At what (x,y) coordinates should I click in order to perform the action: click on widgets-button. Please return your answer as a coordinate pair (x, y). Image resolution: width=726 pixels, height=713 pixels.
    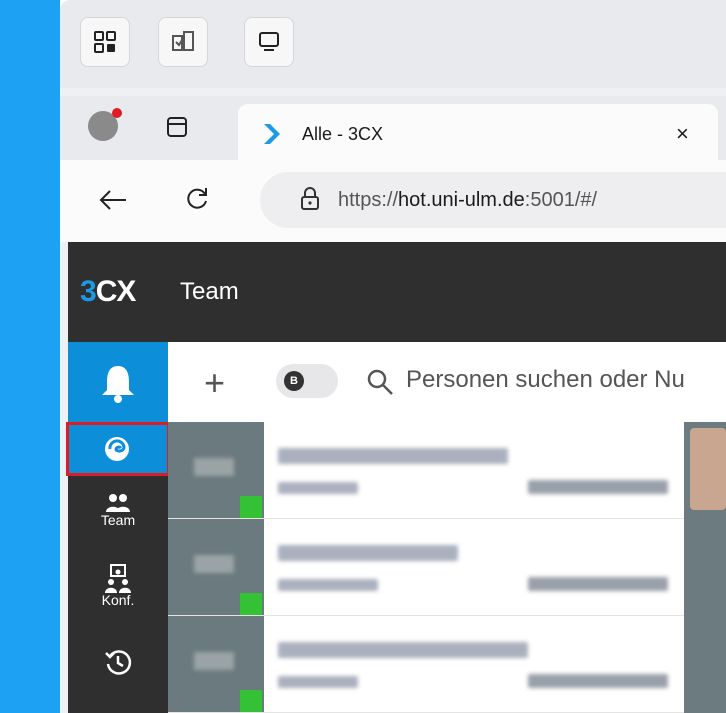
    Looking at the image, I should click on (105, 42).